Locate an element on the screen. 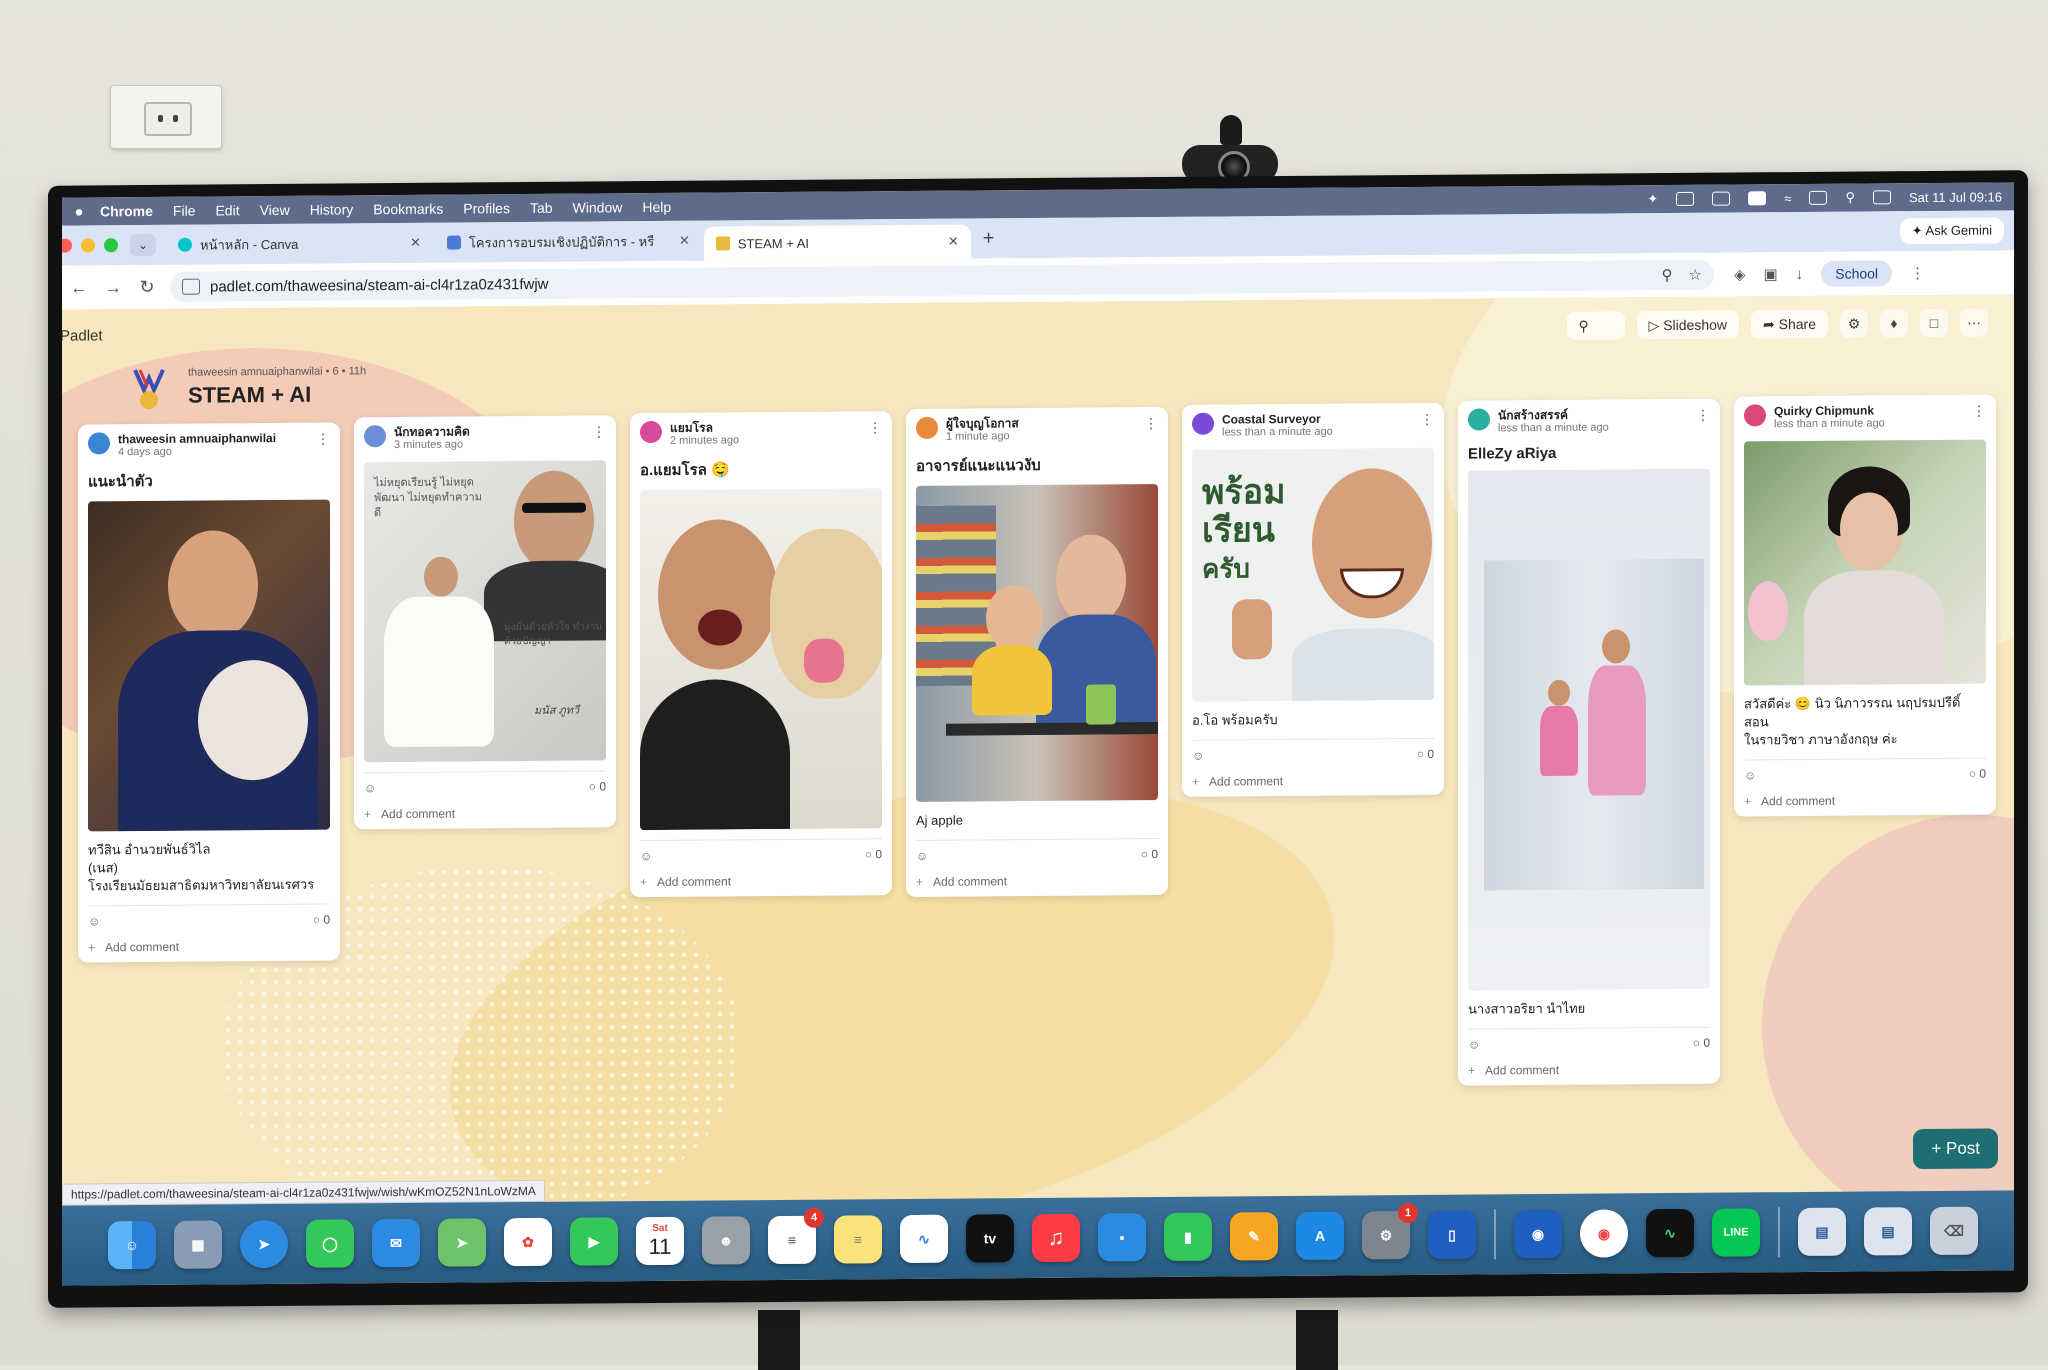  extension-icon: ◈ is located at coordinates (1740, 274).